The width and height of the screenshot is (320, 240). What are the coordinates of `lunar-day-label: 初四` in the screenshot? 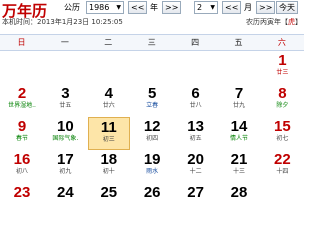 It's located at (152, 138).